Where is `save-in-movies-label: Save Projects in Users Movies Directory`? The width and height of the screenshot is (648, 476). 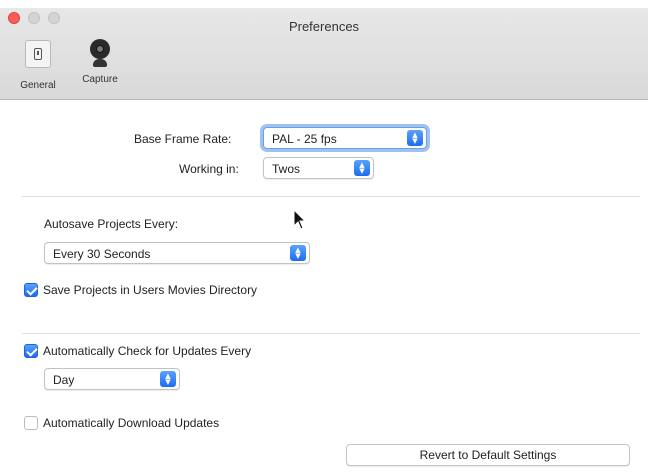 save-in-movies-label: Save Projects in Users Movies Directory is located at coordinates (150, 290).